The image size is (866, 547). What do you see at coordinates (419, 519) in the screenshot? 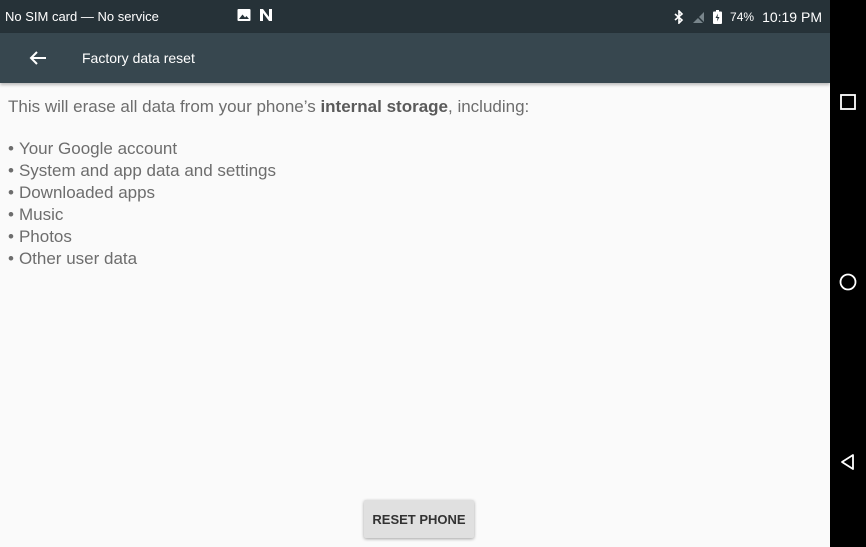
I see `reset-phone-button: RESET PHONE` at bounding box center [419, 519].